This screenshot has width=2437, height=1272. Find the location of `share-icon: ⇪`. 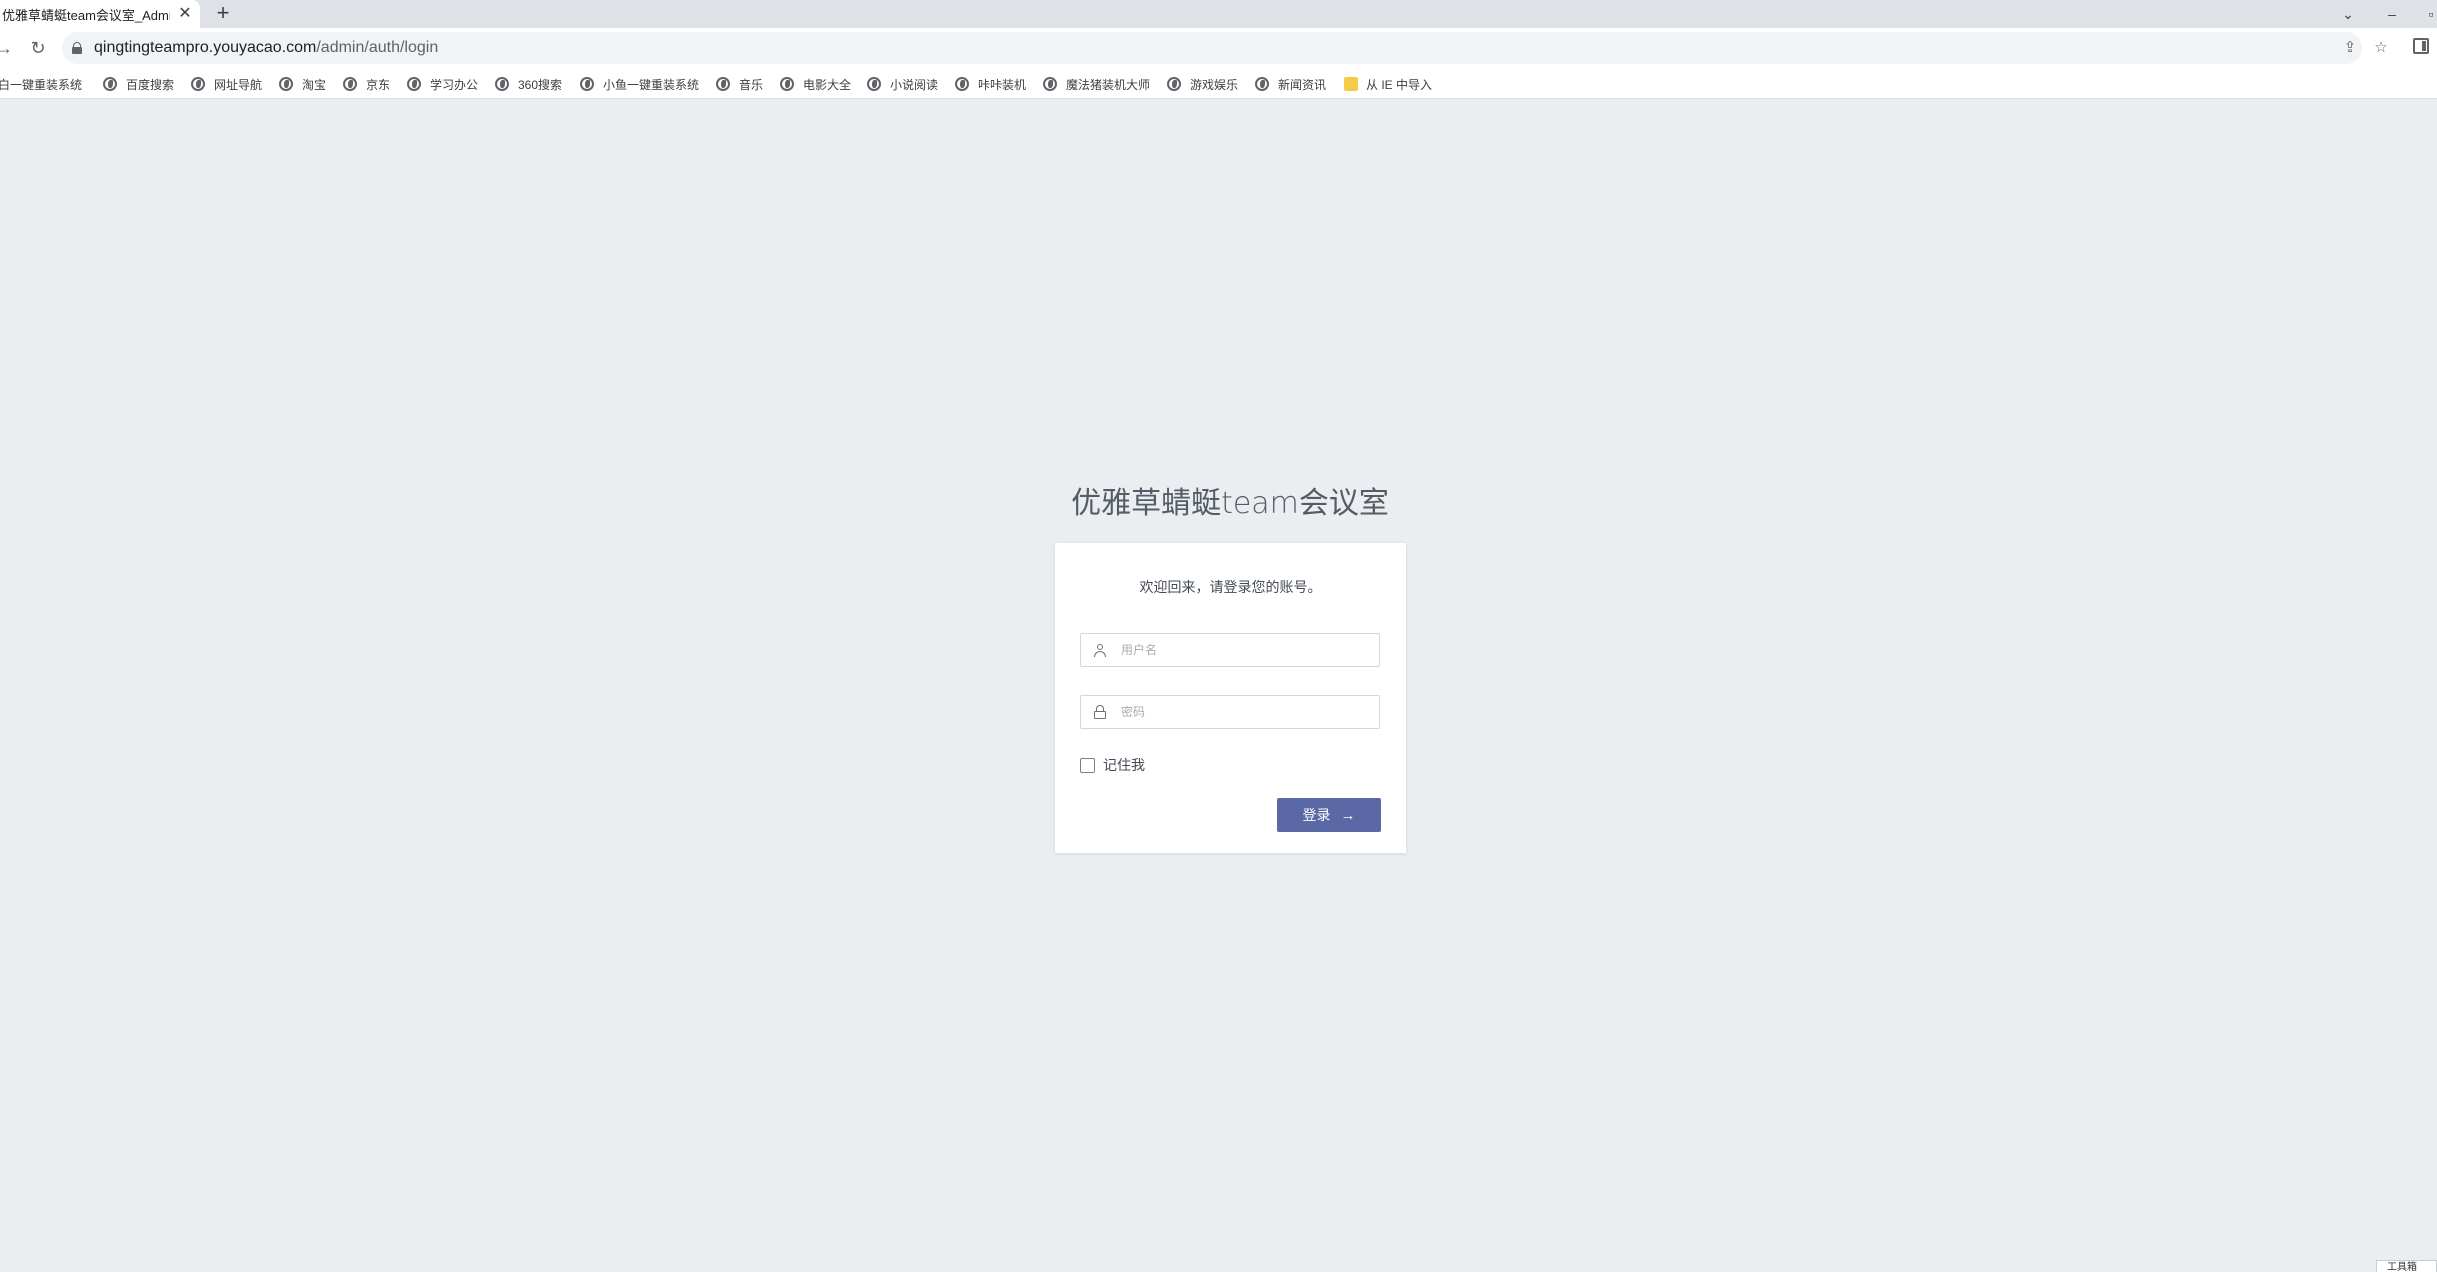

share-icon: ⇪ is located at coordinates (2350, 48).